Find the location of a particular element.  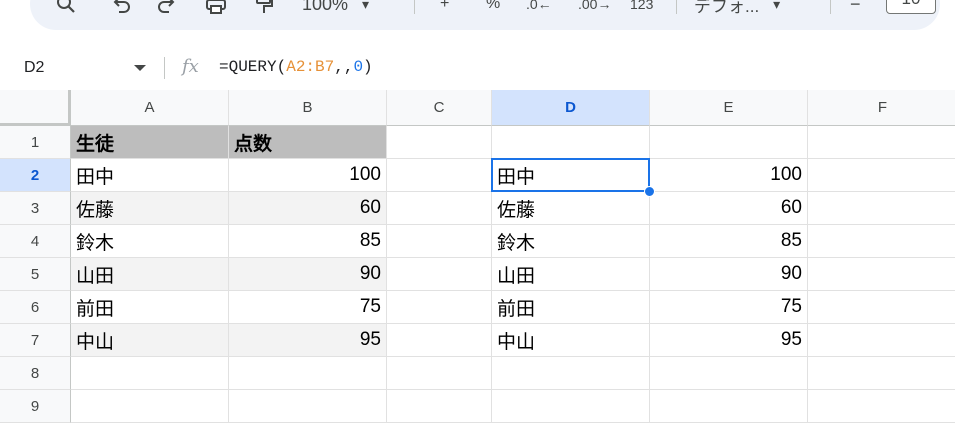

more-formats-button: 123 is located at coordinates (641, 8).